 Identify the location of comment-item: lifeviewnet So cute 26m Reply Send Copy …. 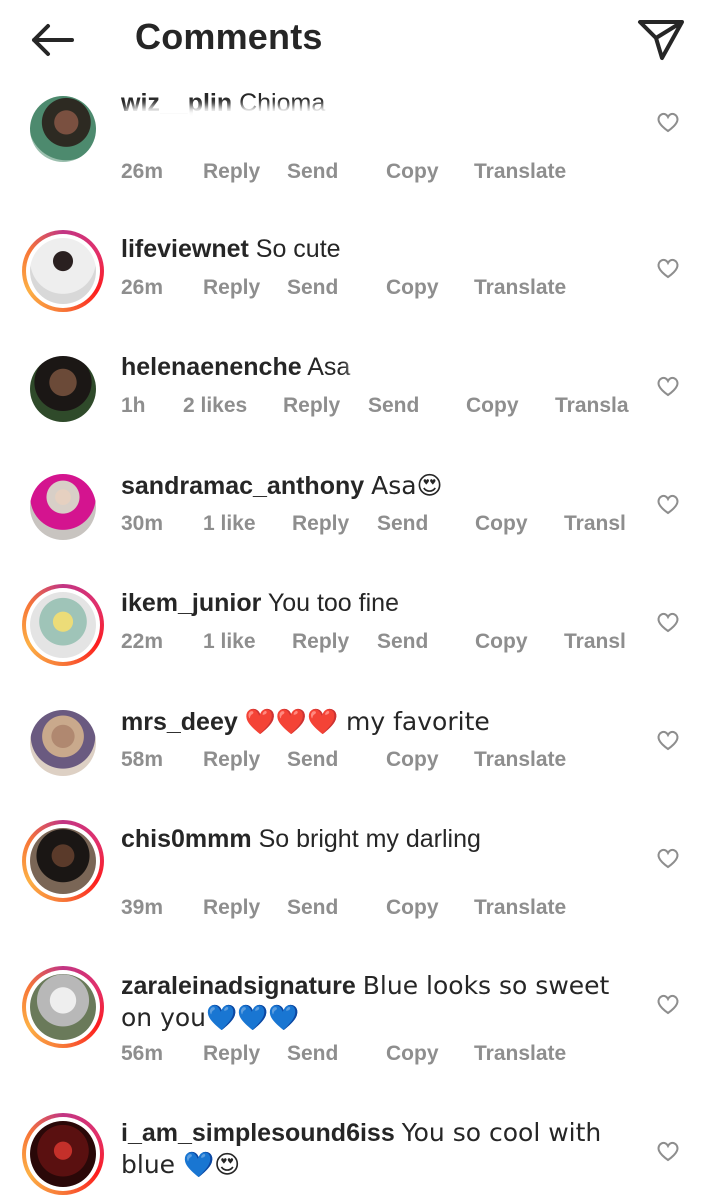
(360, 280).